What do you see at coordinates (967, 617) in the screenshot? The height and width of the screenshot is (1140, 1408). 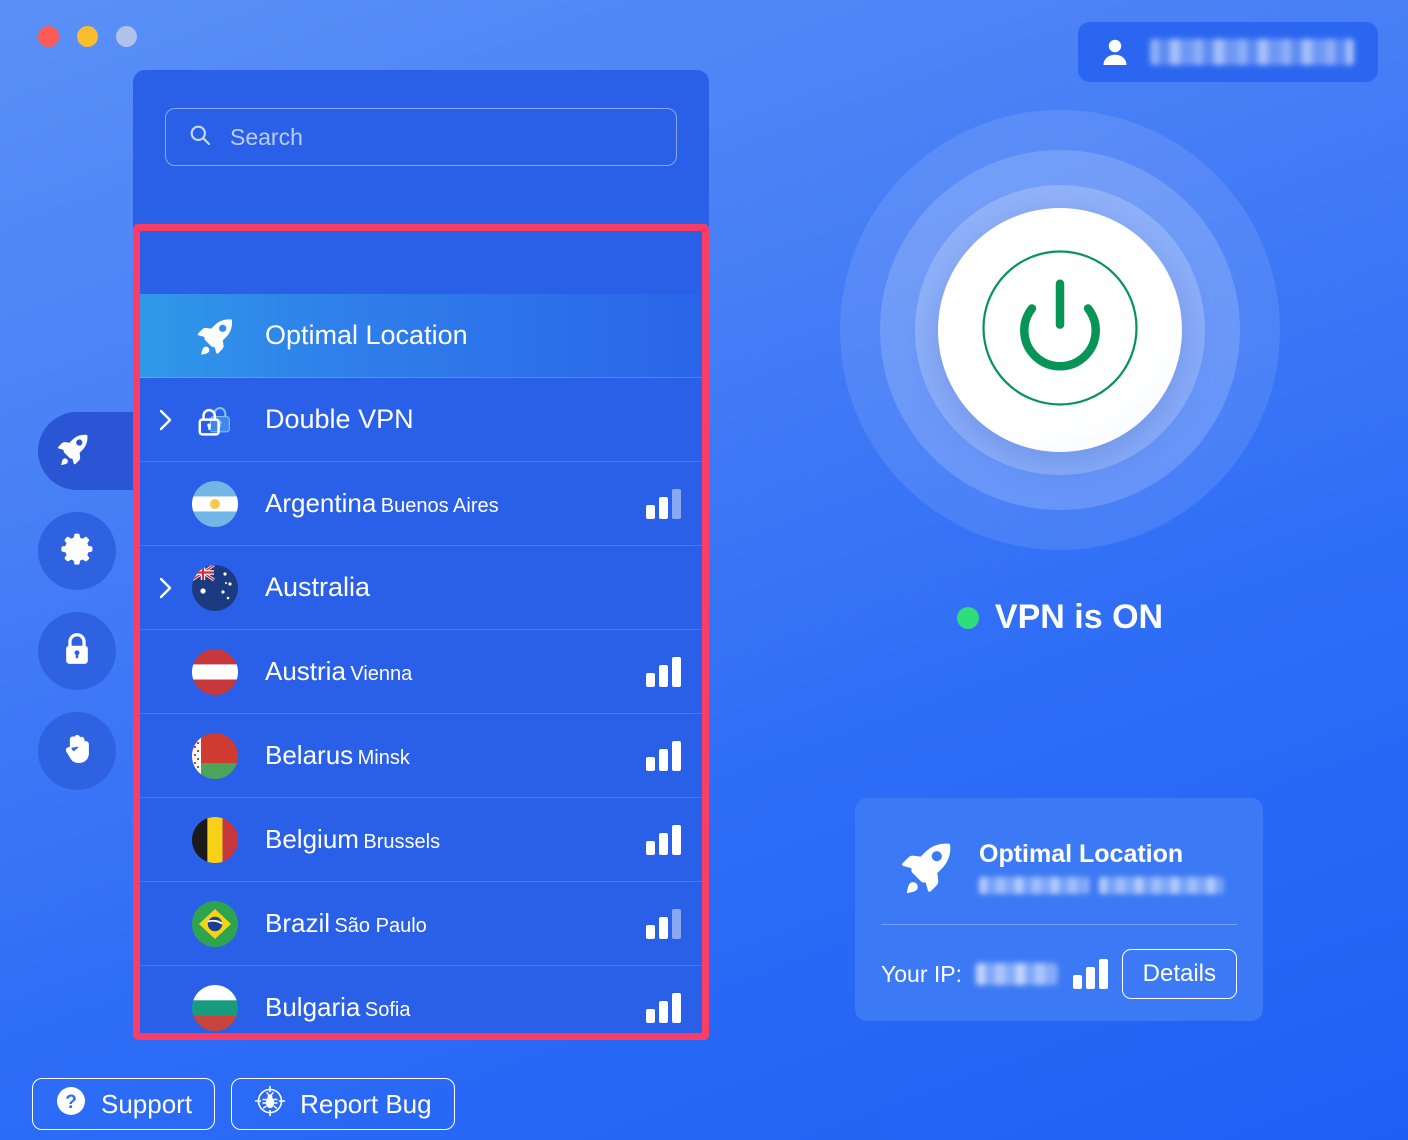 I see `status-dot` at bounding box center [967, 617].